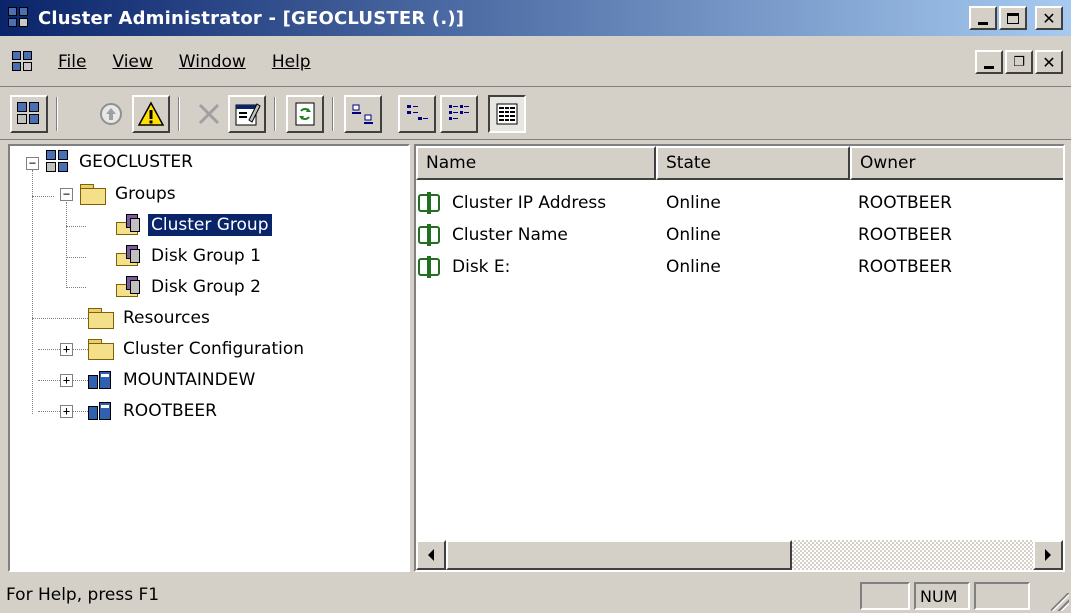  What do you see at coordinates (1002, 596) in the screenshot?
I see `status-panel-scroll` at bounding box center [1002, 596].